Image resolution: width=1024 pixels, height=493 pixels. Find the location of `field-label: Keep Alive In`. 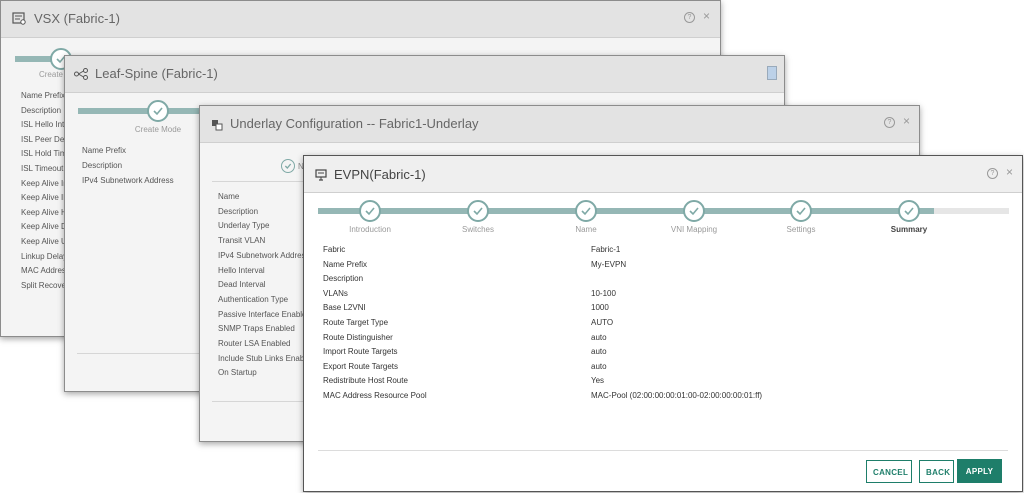

field-label: Keep Alive In is located at coordinates (44, 183).